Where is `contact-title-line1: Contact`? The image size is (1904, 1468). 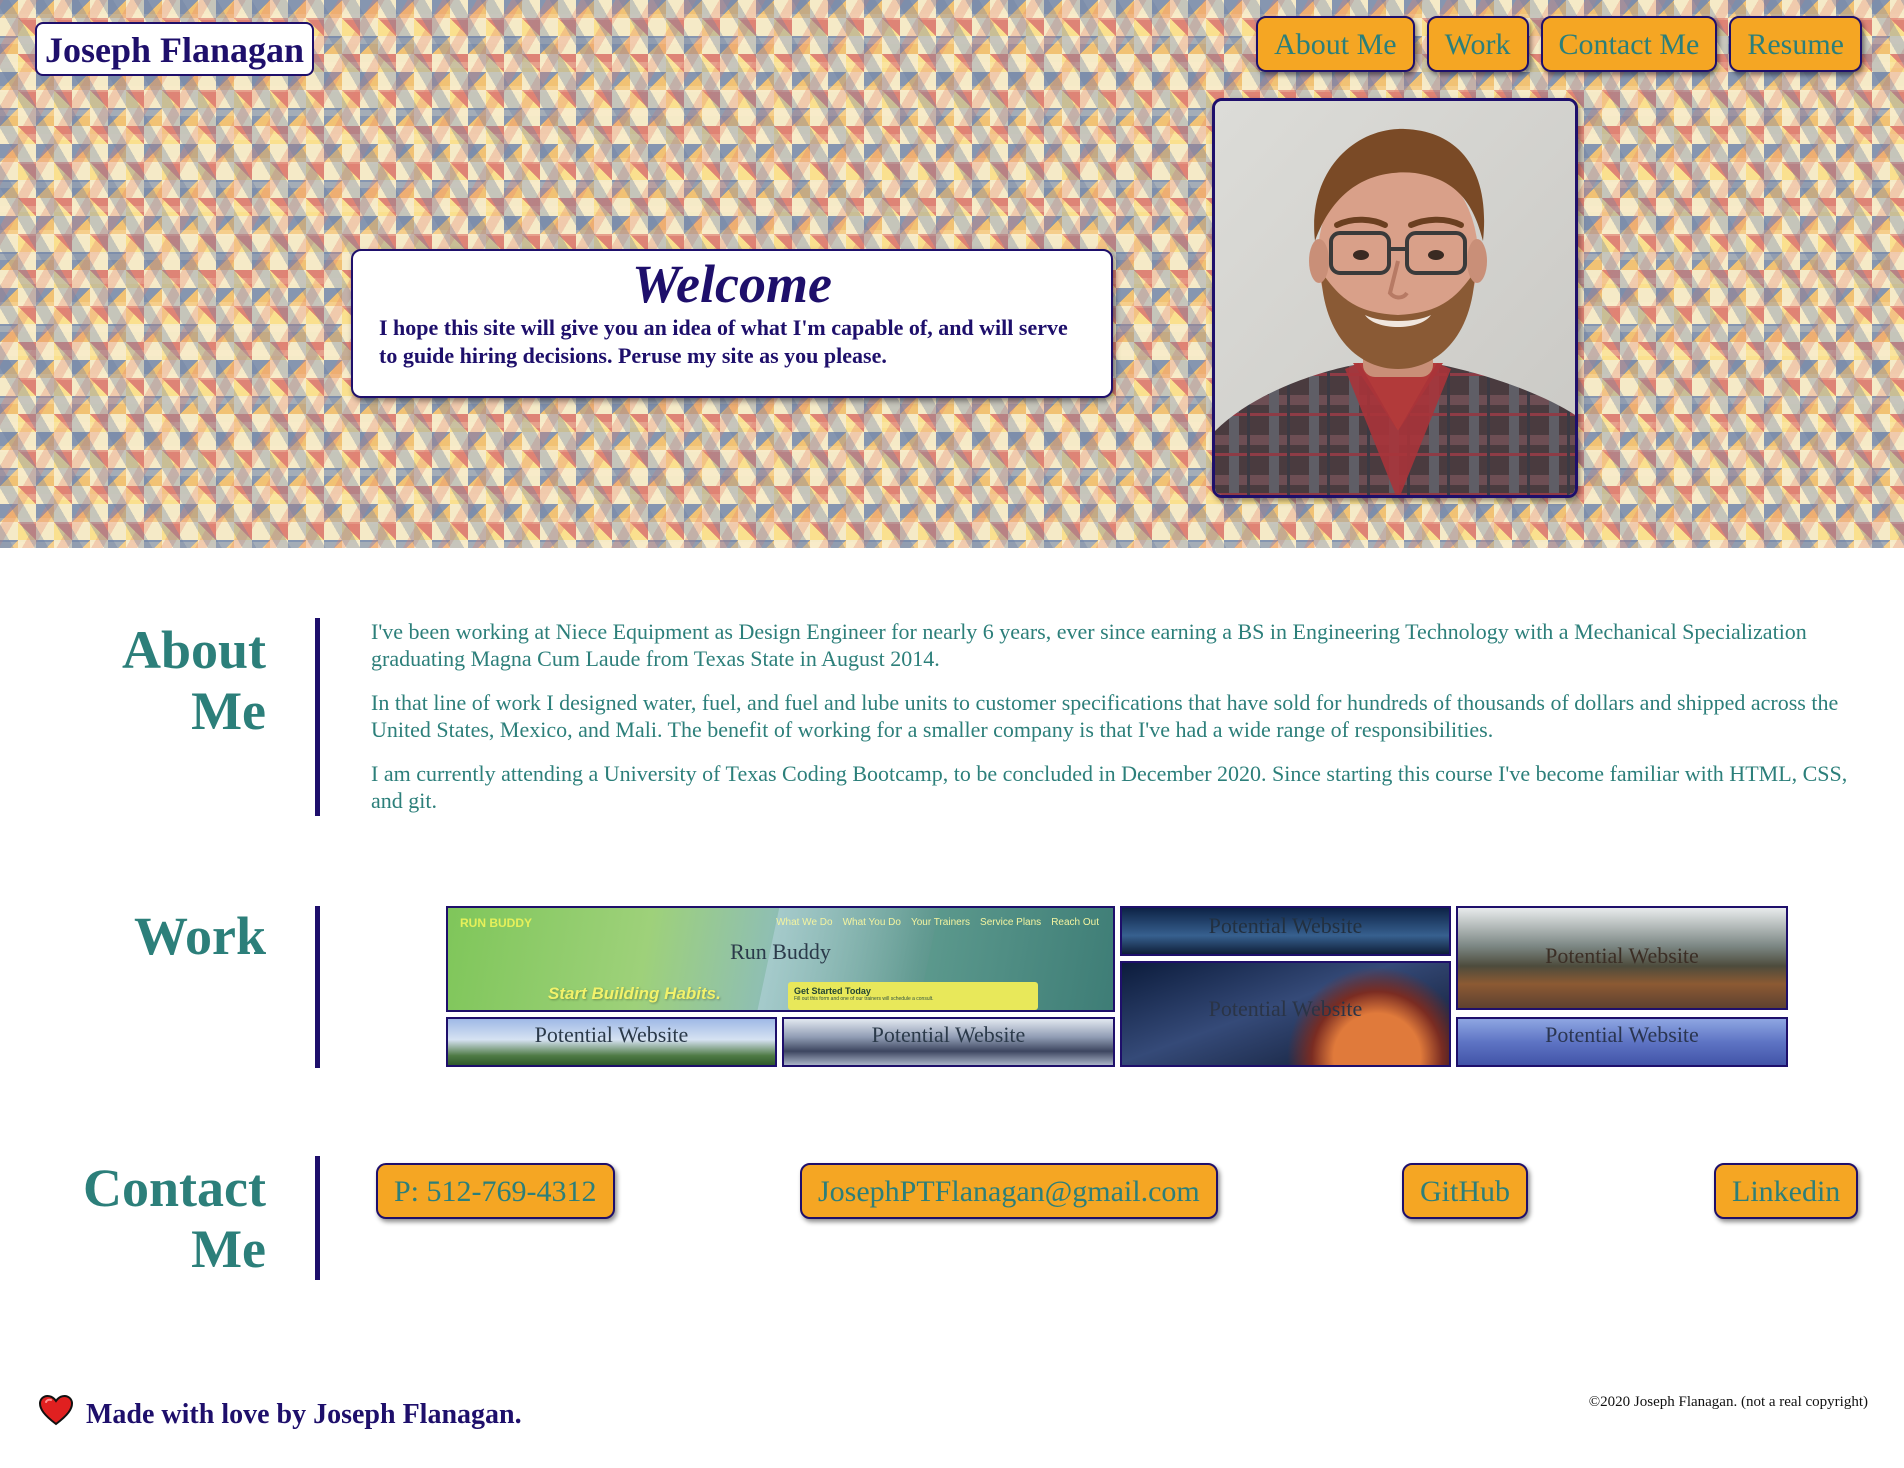
contact-title-line1: Contact is located at coordinates (174, 1188).